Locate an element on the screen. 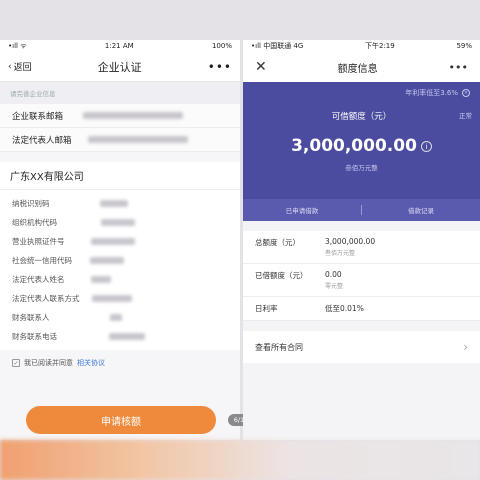  credit-label: 可借额度（元） is located at coordinates (361, 117).